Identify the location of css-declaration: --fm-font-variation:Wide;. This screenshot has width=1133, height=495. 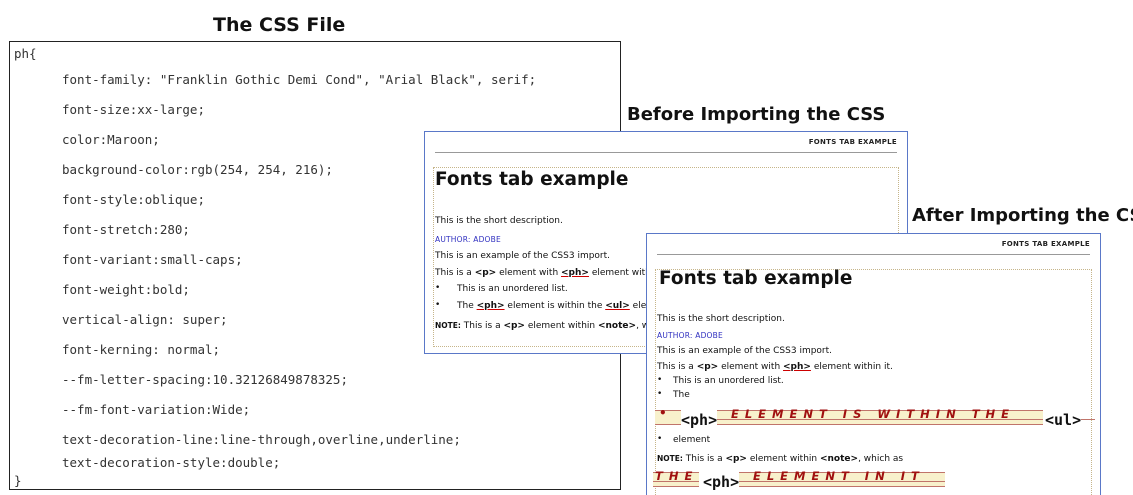
(156, 409).